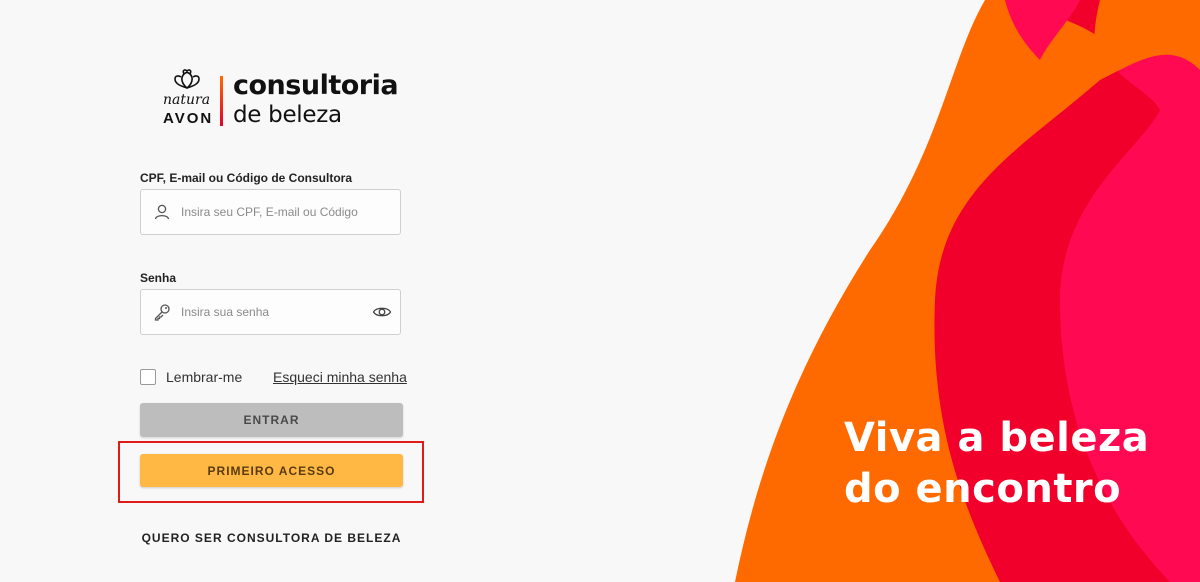 Image resolution: width=1200 pixels, height=582 pixels. What do you see at coordinates (340, 377) in the screenshot?
I see `forgot-password-link: Esqueci minha senha` at bounding box center [340, 377].